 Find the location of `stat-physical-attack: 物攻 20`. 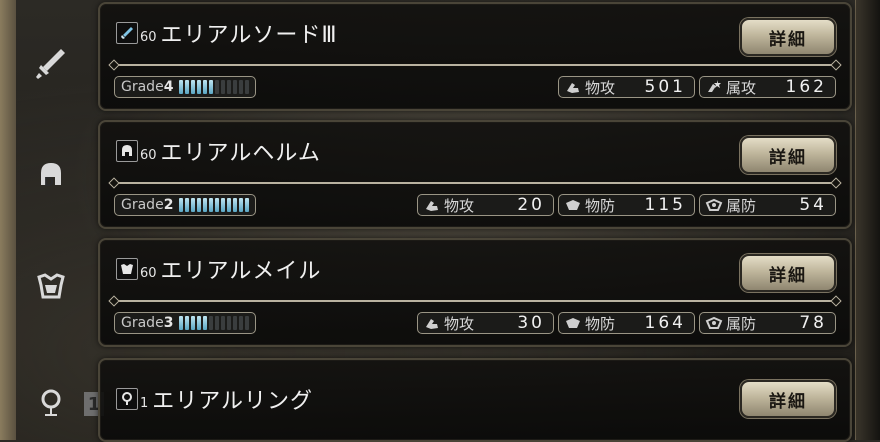

stat-physical-attack: 物攻 20 is located at coordinates (485, 205).